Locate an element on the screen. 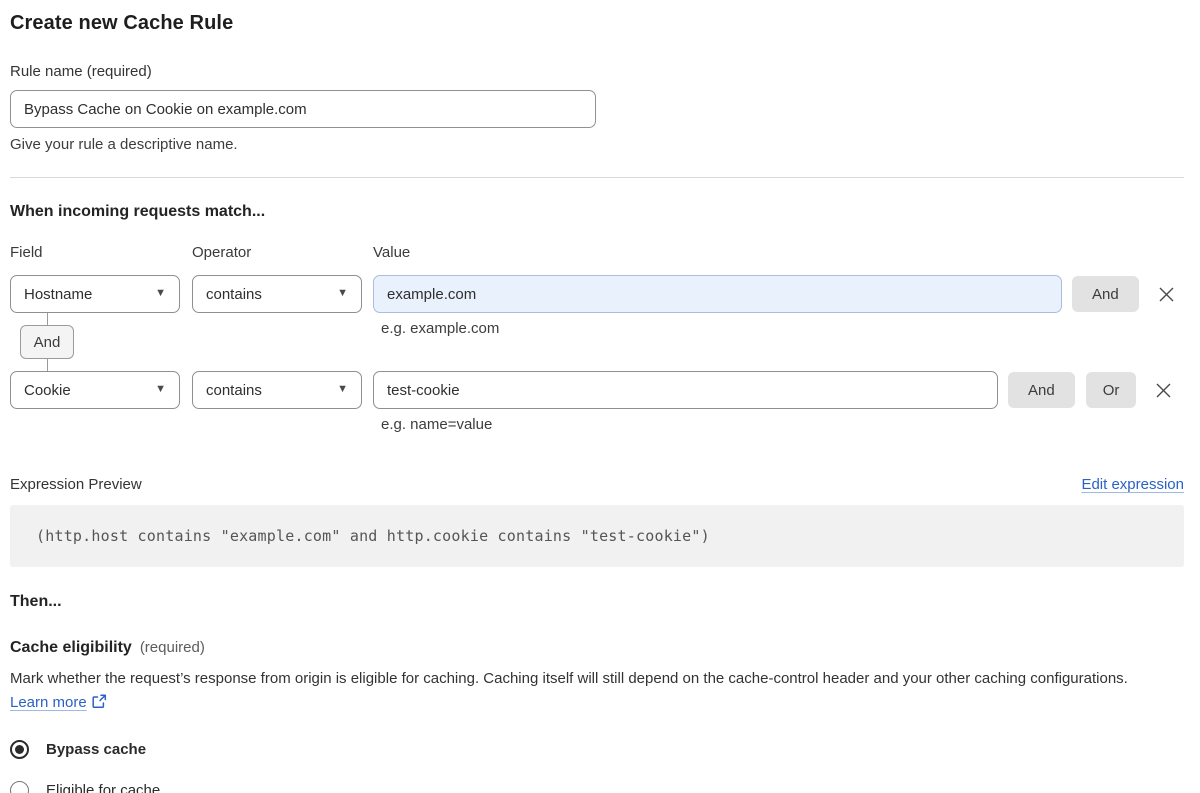 The width and height of the screenshot is (1200, 793). connector-line-top is located at coordinates (47, 319).